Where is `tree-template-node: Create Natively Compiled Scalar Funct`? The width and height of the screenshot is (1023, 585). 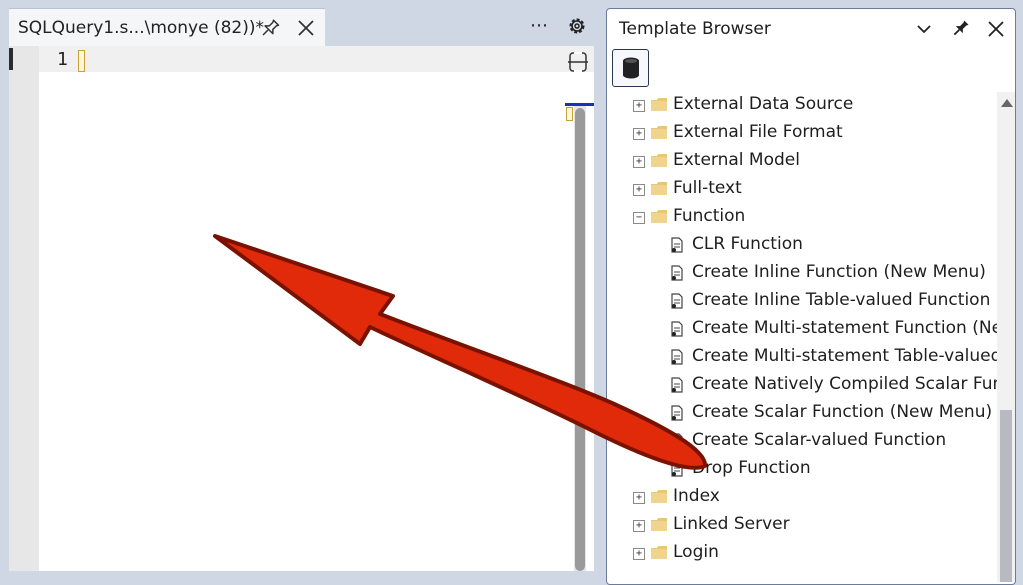
tree-template-node: Create Natively Compiled Scalar Funct is located at coordinates (802, 386).